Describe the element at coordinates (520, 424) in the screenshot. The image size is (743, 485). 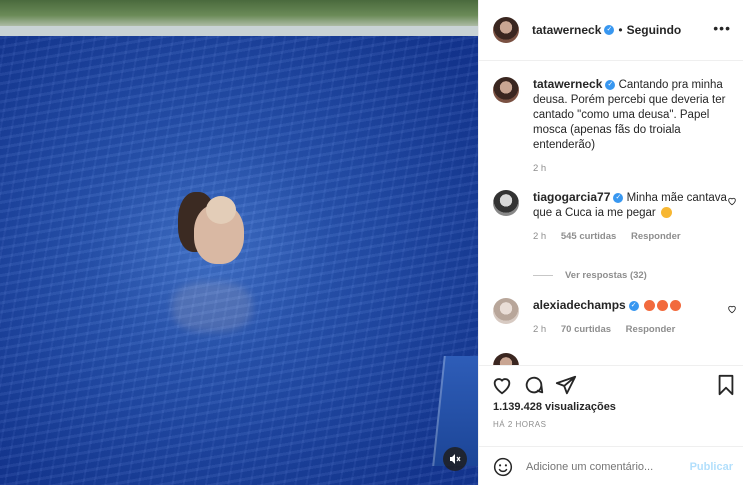
I see `post-timestamp: HÁ 2 HORAS` at that location.